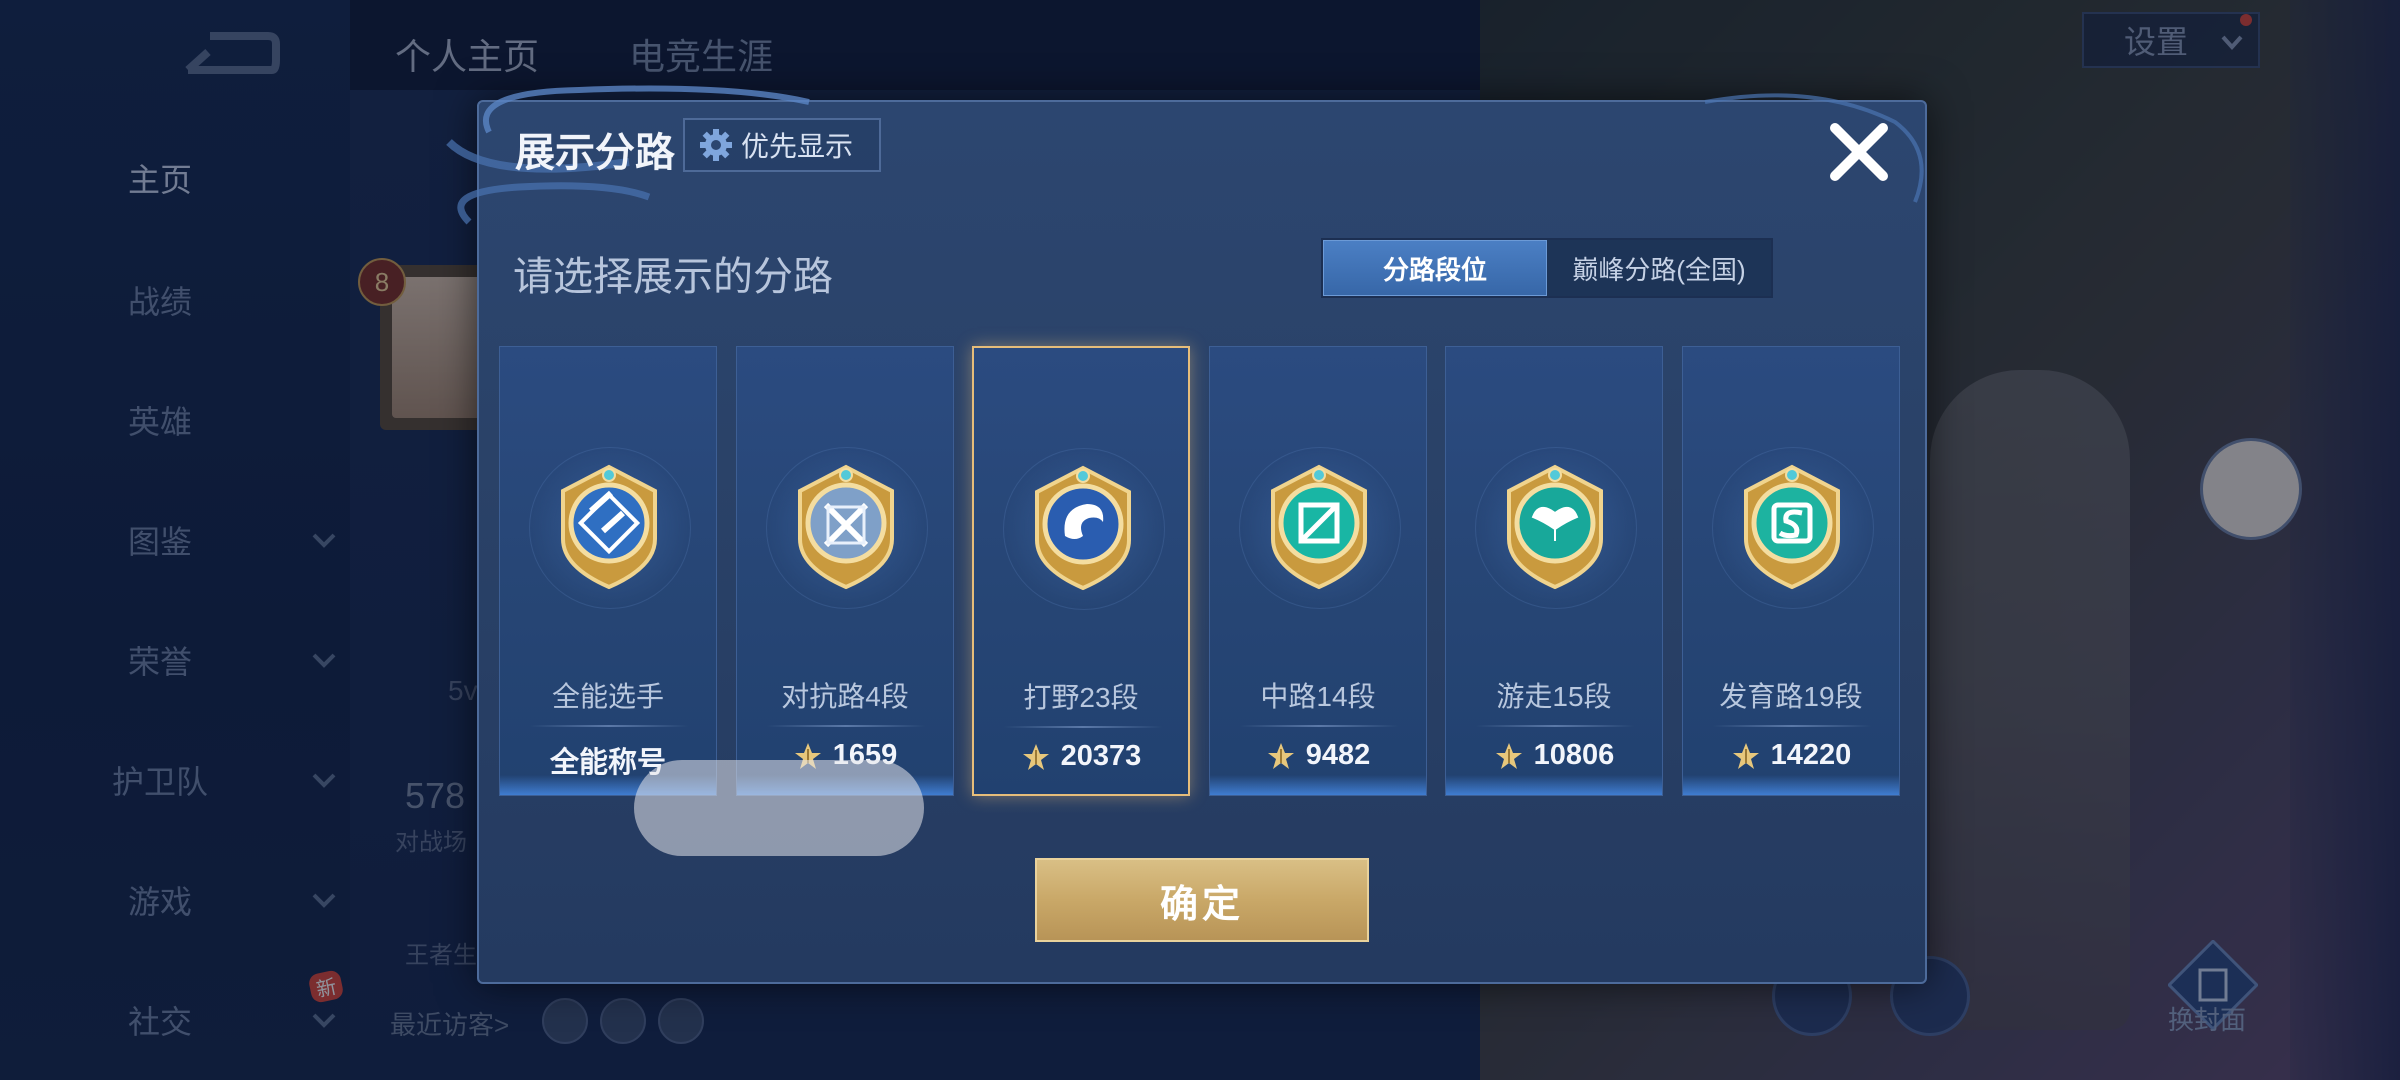 The image size is (2400, 1080). I want to click on all-round-icon, so click(609, 527).